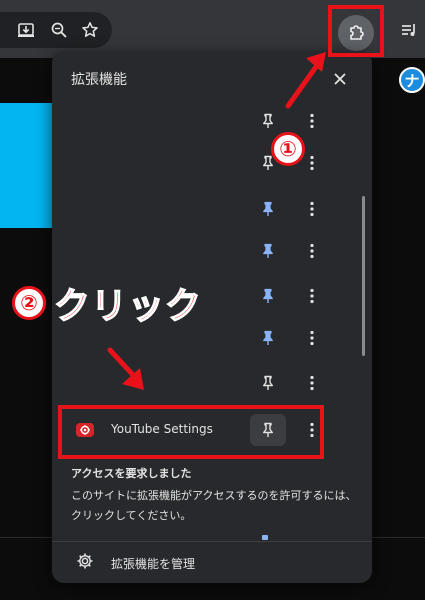 The width and height of the screenshot is (425, 600). What do you see at coordinates (191, 432) in the screenshot?
I see `highlight-box-youtube-settings` at bounding box center [191, 432].